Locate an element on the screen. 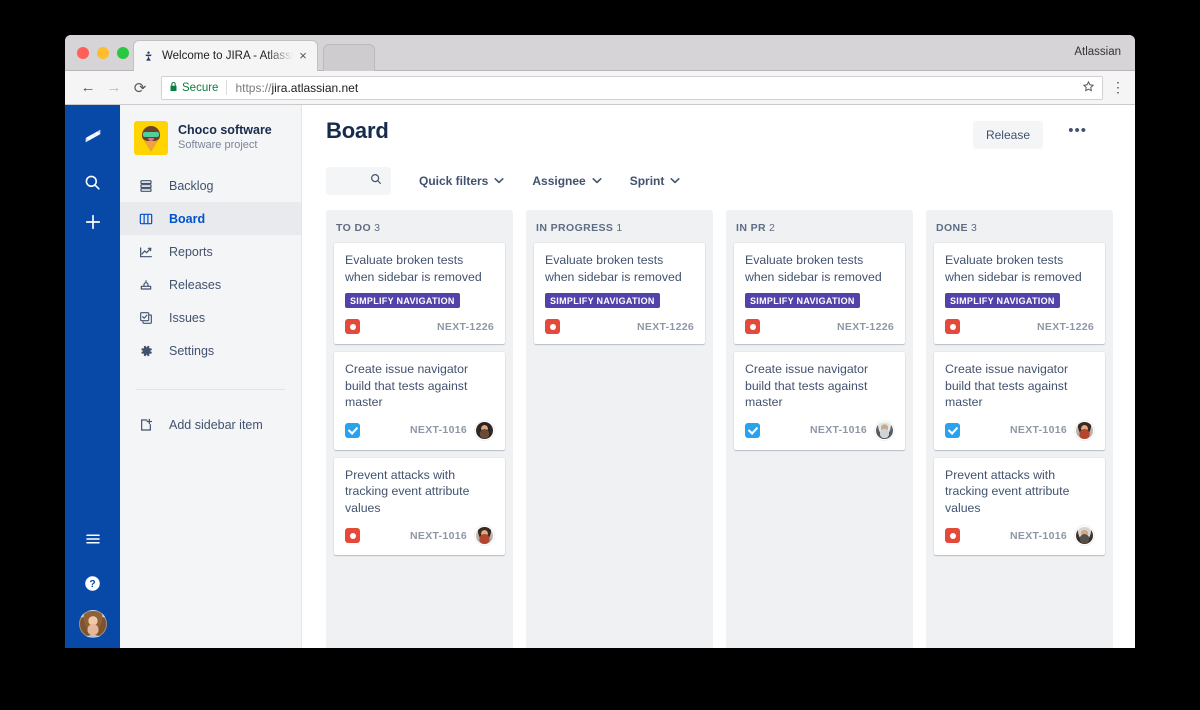 The height and width of the screenshot is (710, 1200). sidebar-item-label: Releases is located at coordinates (195, 284).